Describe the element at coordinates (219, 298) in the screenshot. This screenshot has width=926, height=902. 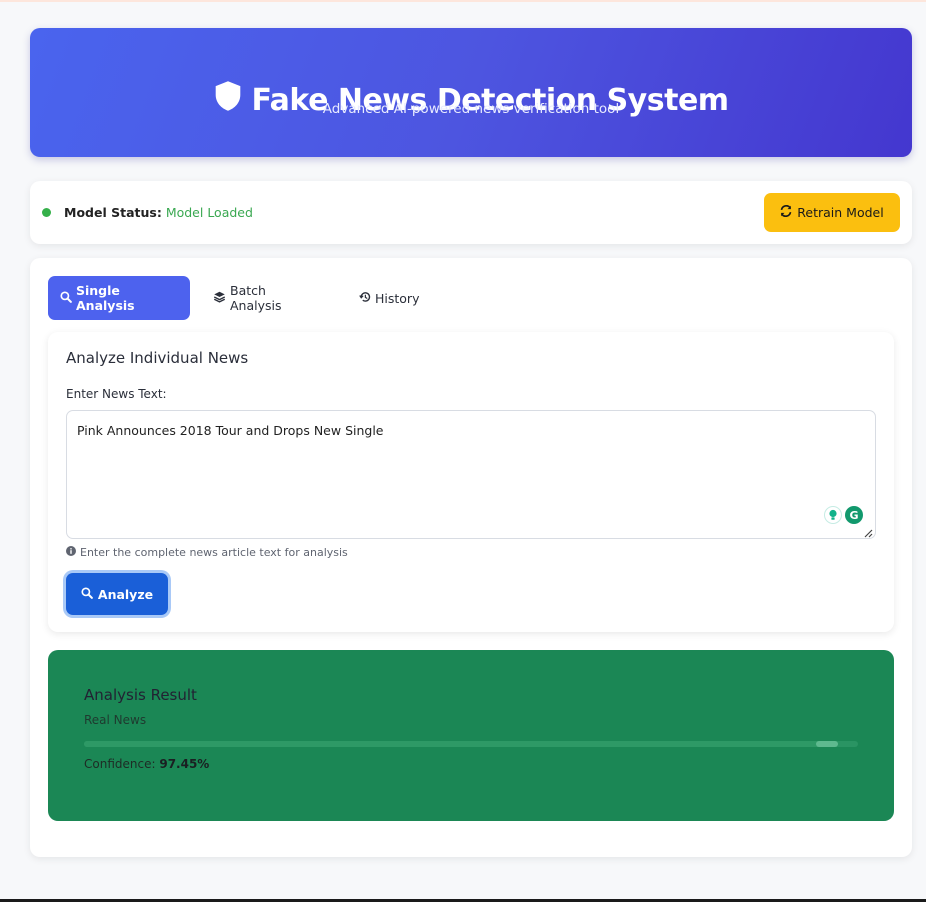
I see `layers-icon` at that location.